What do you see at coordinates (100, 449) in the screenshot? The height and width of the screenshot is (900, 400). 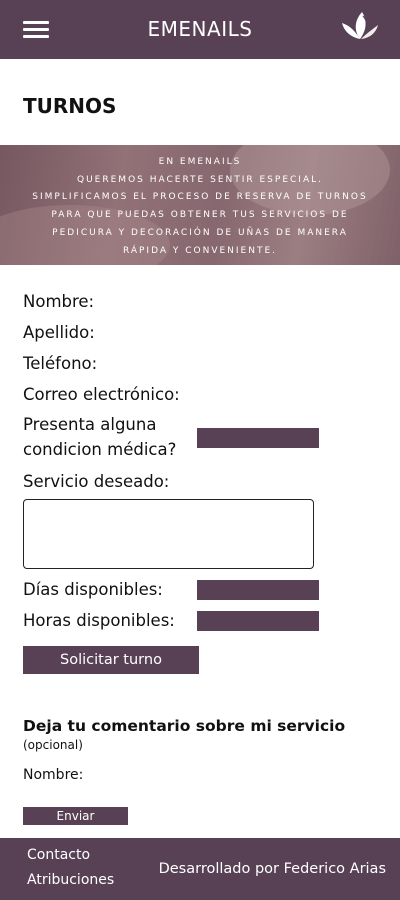 I see `condicion-label-line2: condicion médica?` at bounding box center [100, 449].